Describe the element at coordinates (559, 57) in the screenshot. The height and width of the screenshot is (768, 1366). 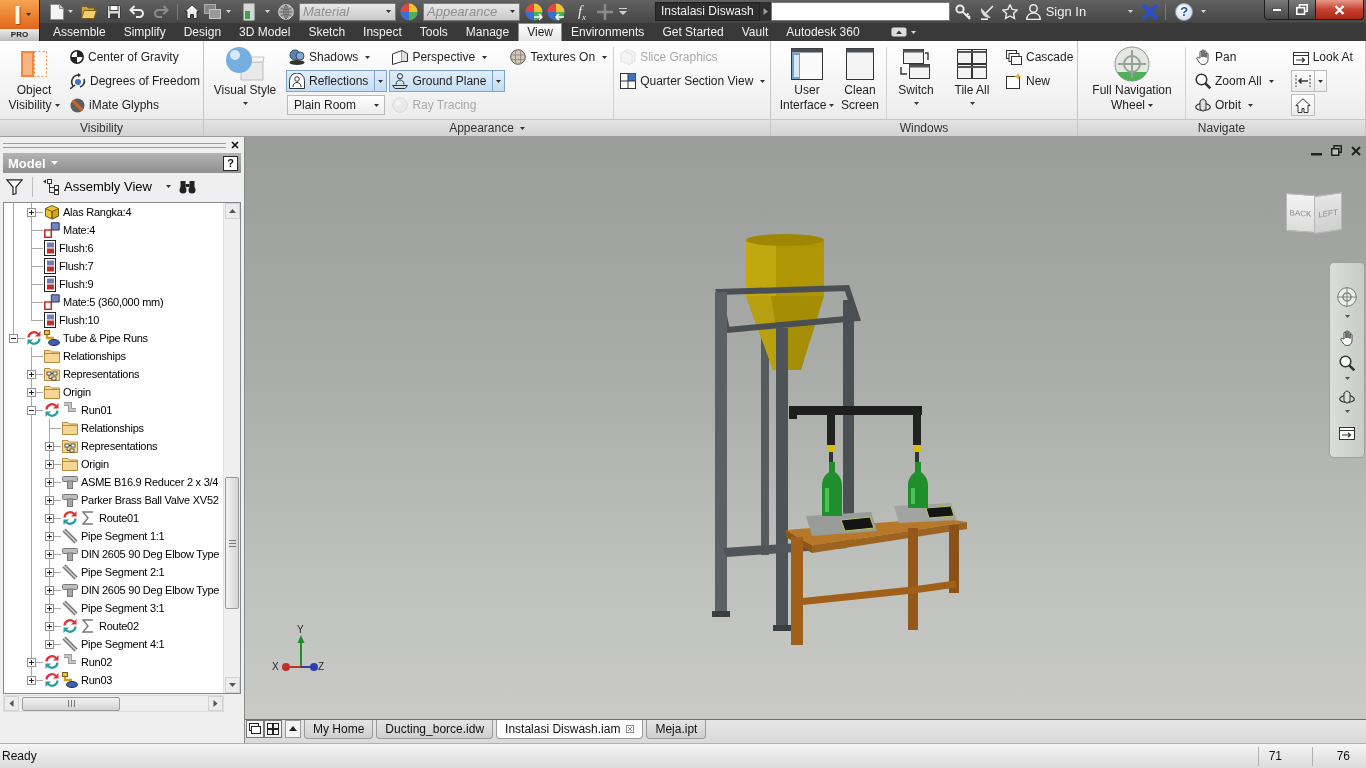
I see `ribbon-button: Textures On` at that location.